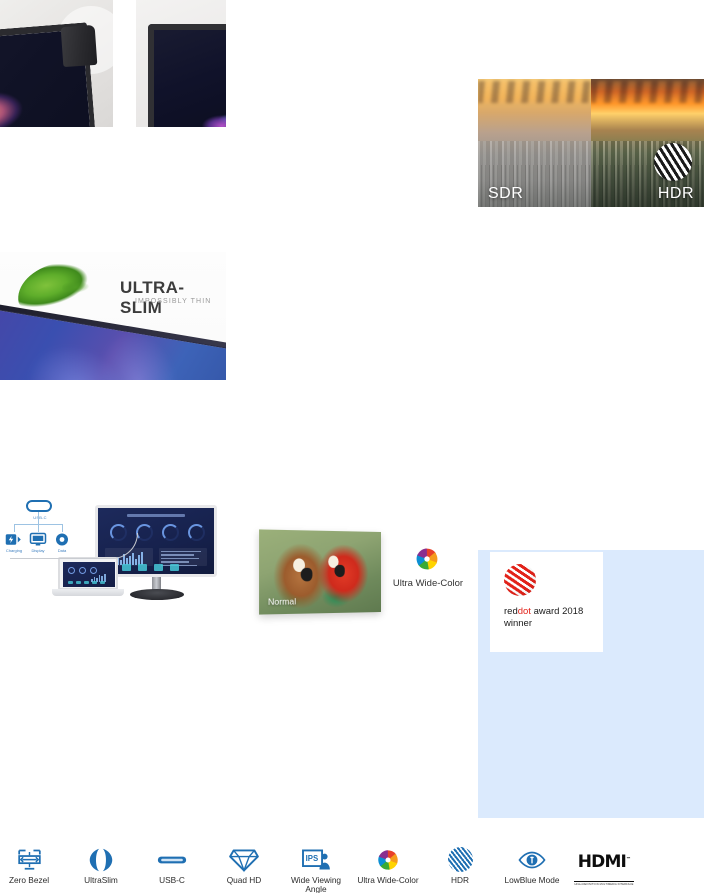 The height and width of the screenshot is (893, 704). I want to click on reddot-logo-icon, so click(520, 580).